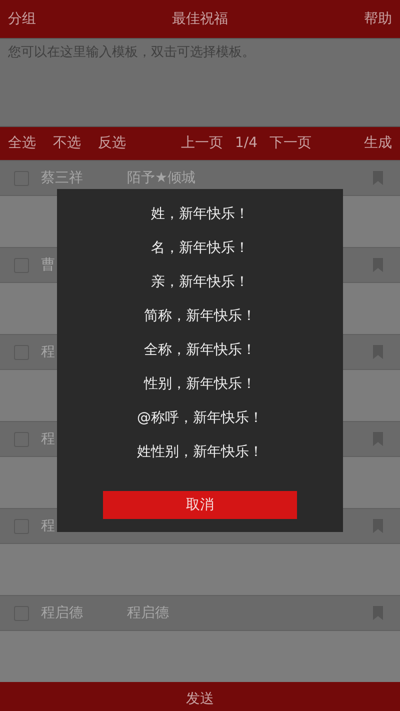 The image size is (400, 711). What do you see at coordinates (62, 613) in the screenshot?
I see `contact-name: 程启德` at bounding box center [62, 613].